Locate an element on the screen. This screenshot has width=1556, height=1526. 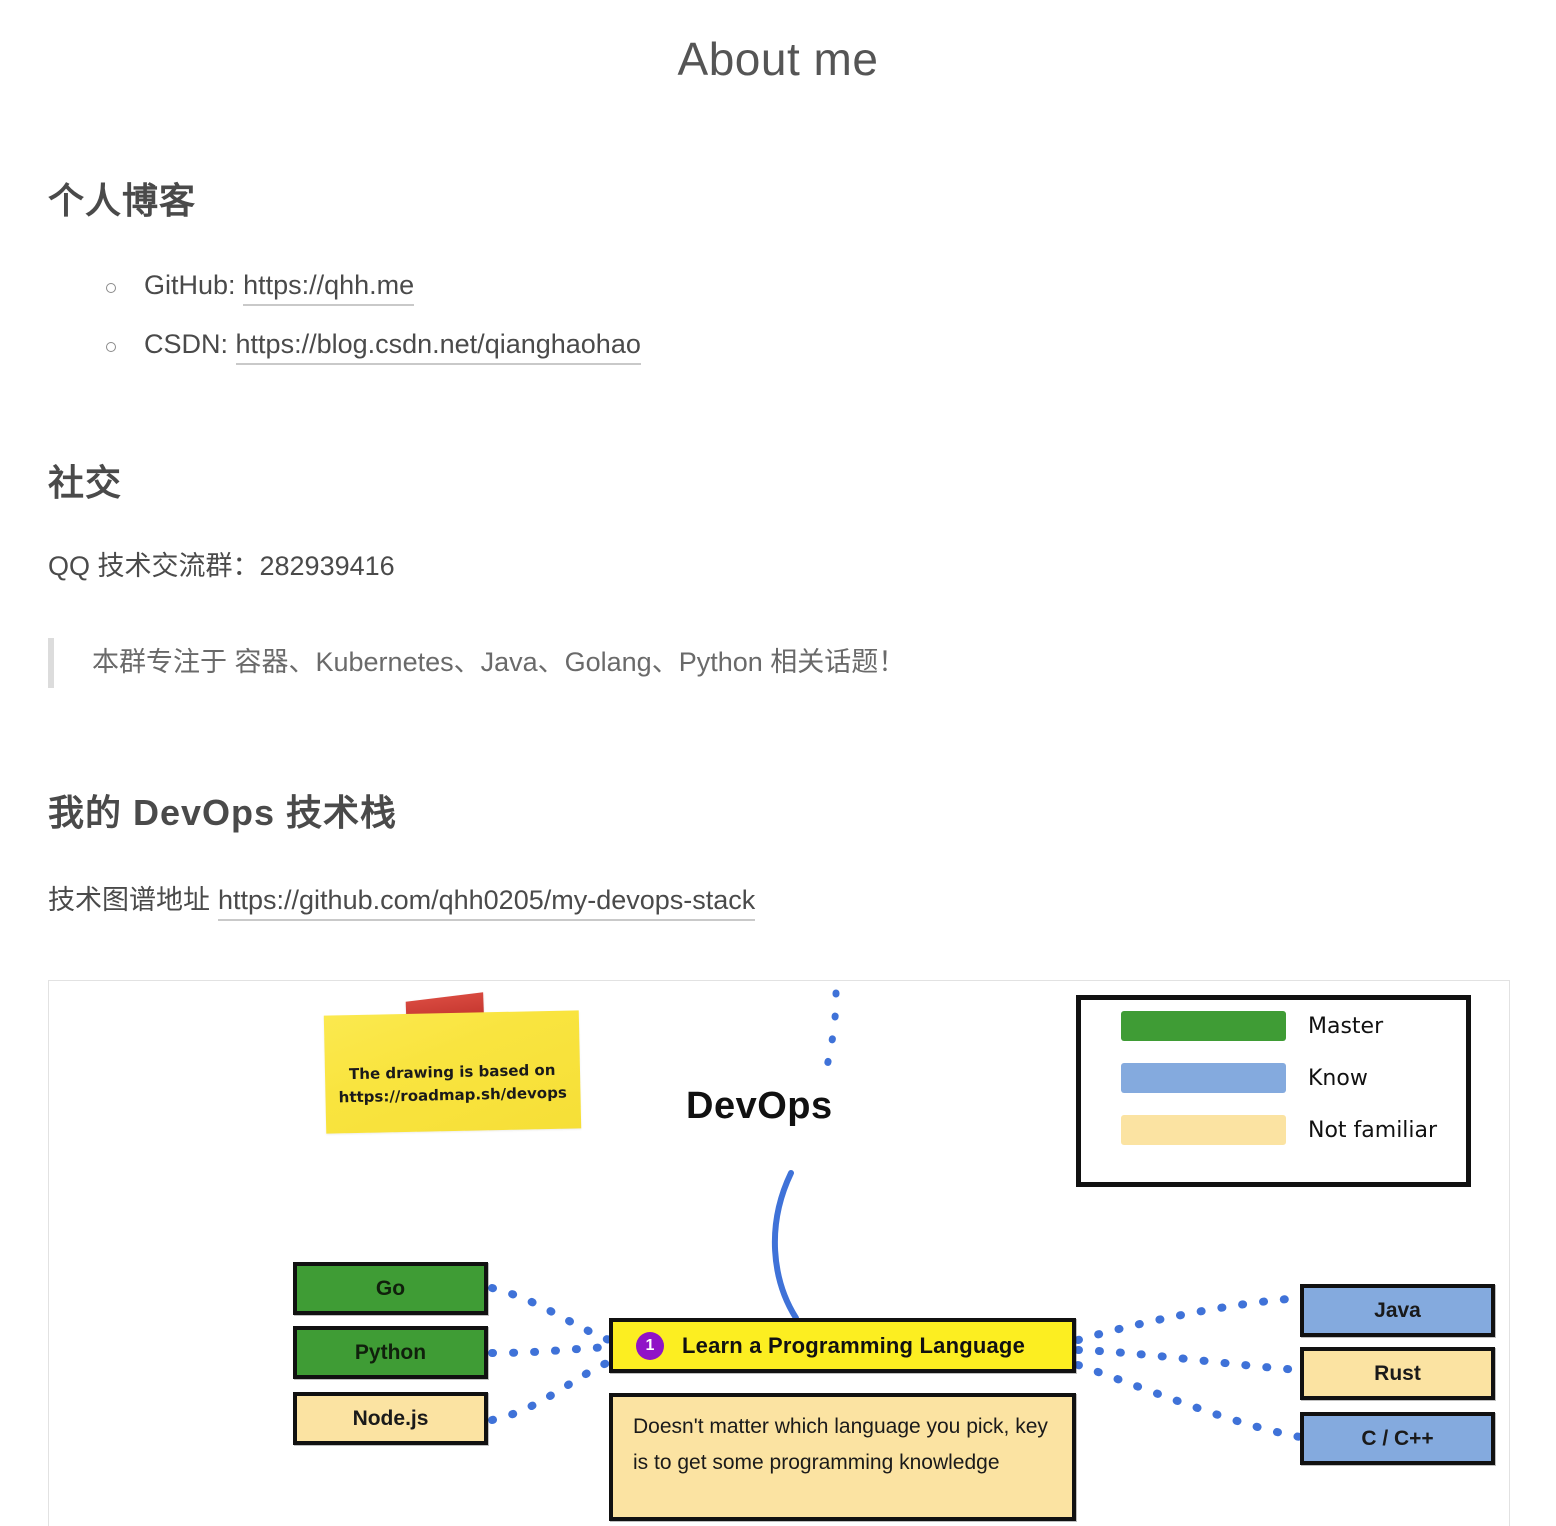
section-heading-blog: 个人博客 is located at coordinates (122, 200).